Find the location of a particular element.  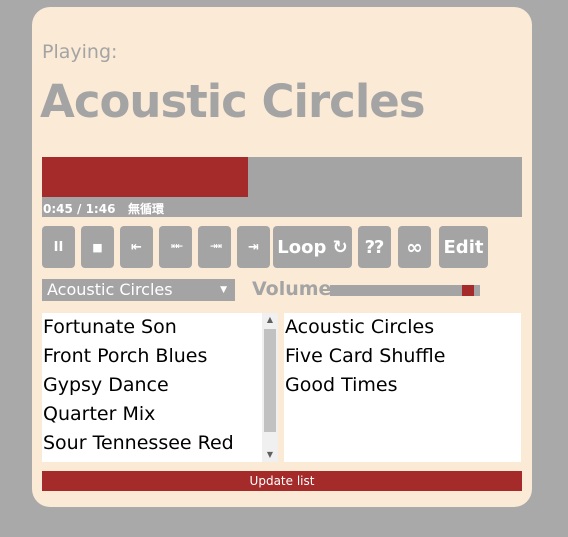

fast-forward-icon: ⇥⇥ is located at coordinates (215, 247).